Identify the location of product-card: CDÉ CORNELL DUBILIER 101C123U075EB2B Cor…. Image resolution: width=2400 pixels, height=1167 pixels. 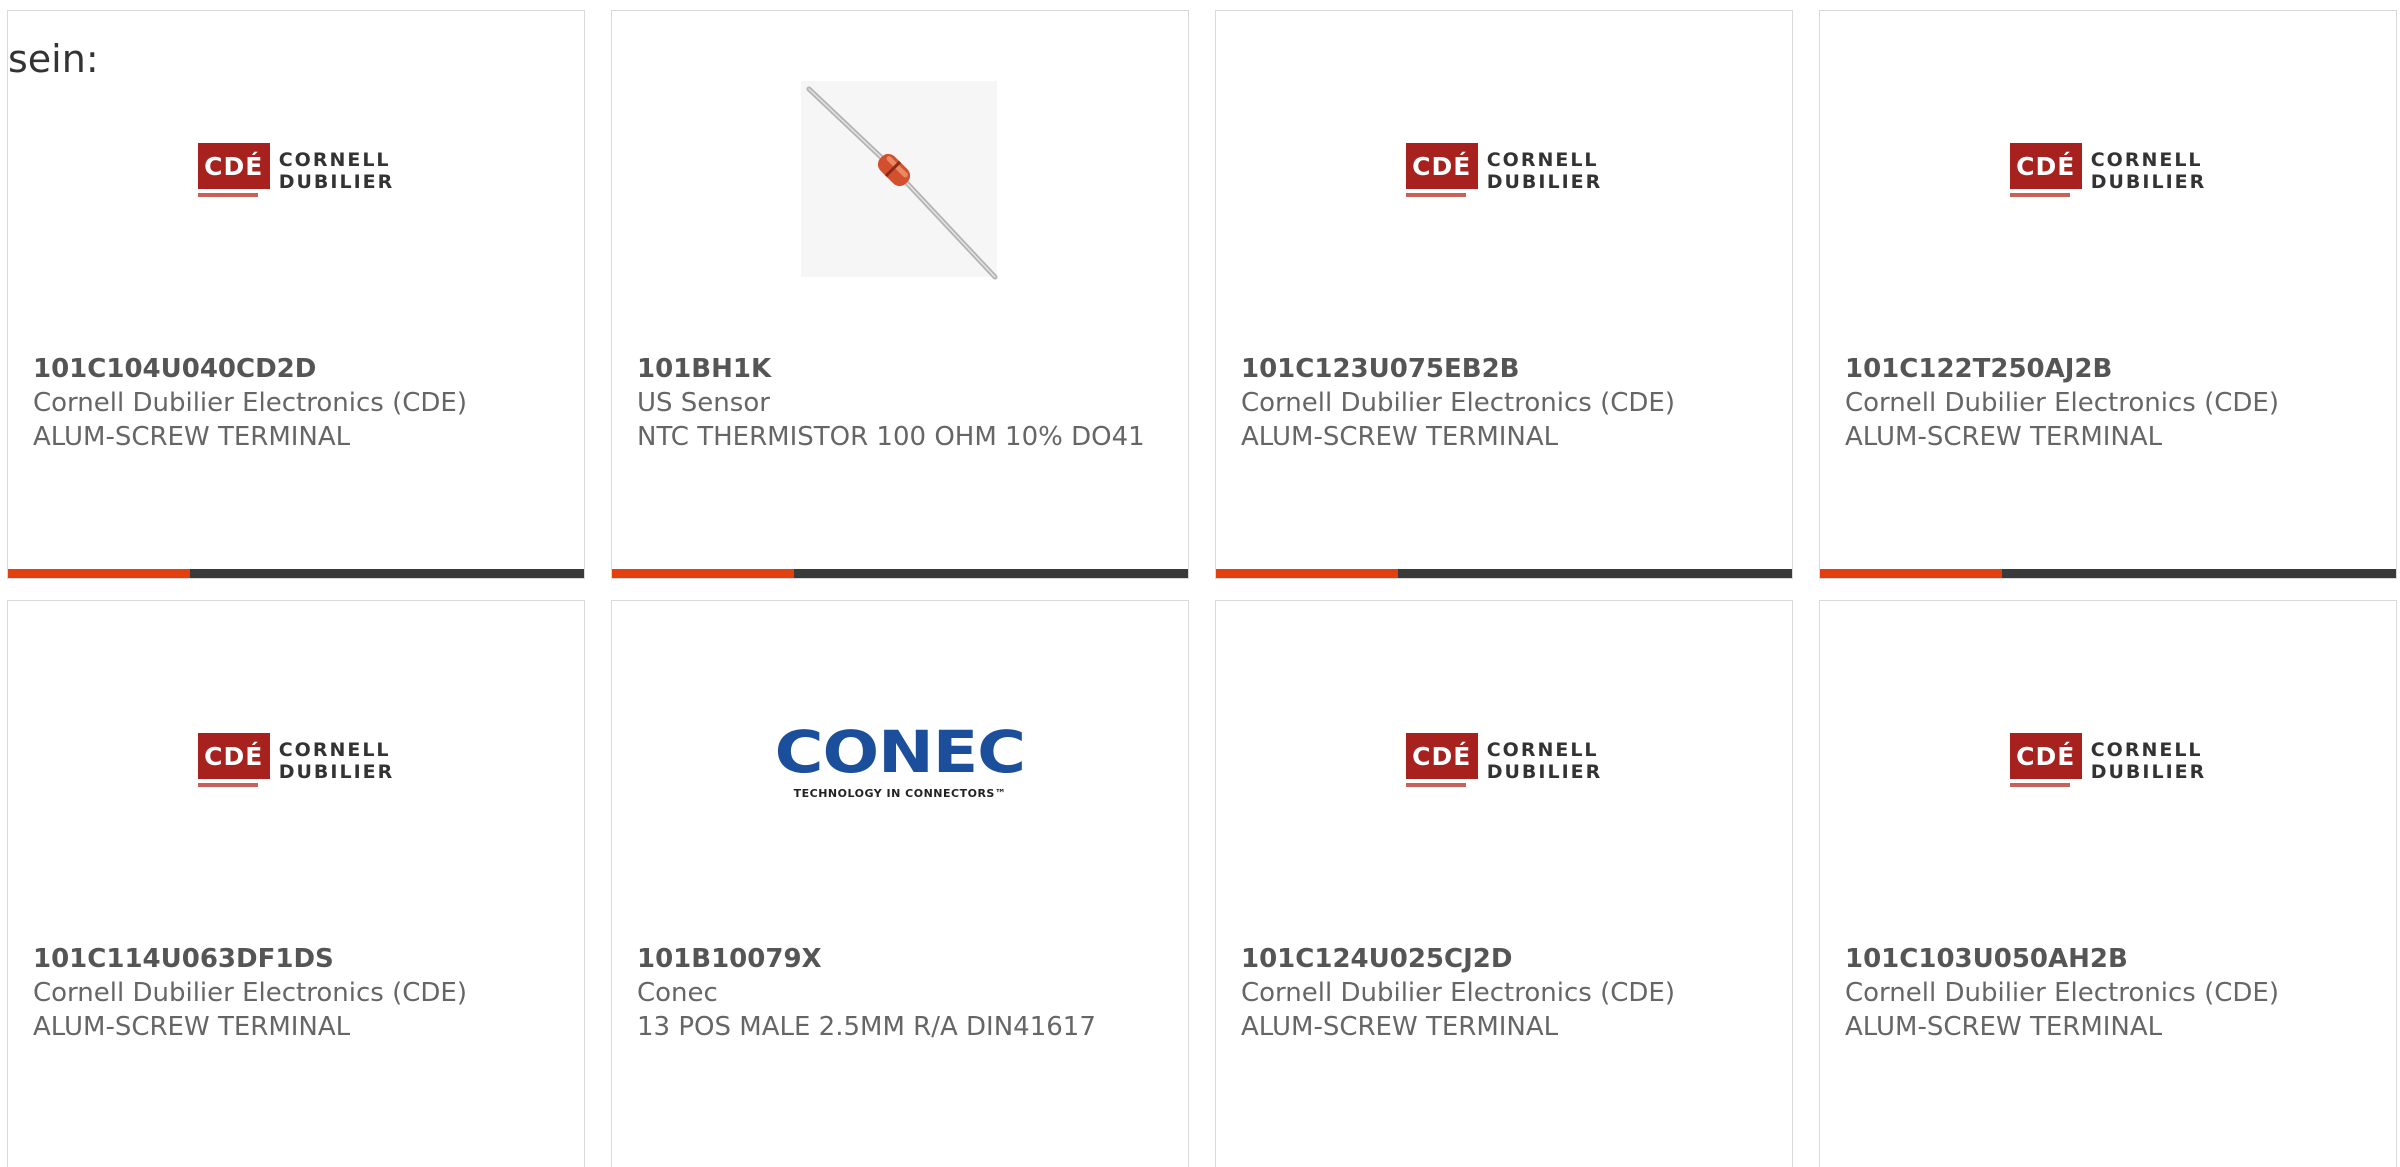
(1504, 294).